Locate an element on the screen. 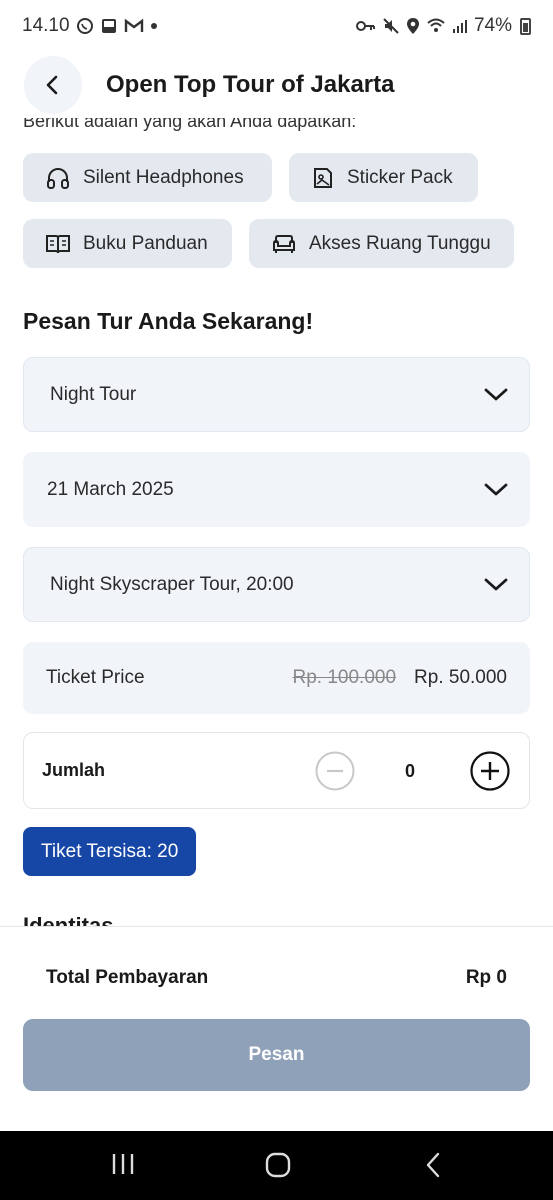  total-payment-value: Rp 0 is located at coordinates (486, 977).